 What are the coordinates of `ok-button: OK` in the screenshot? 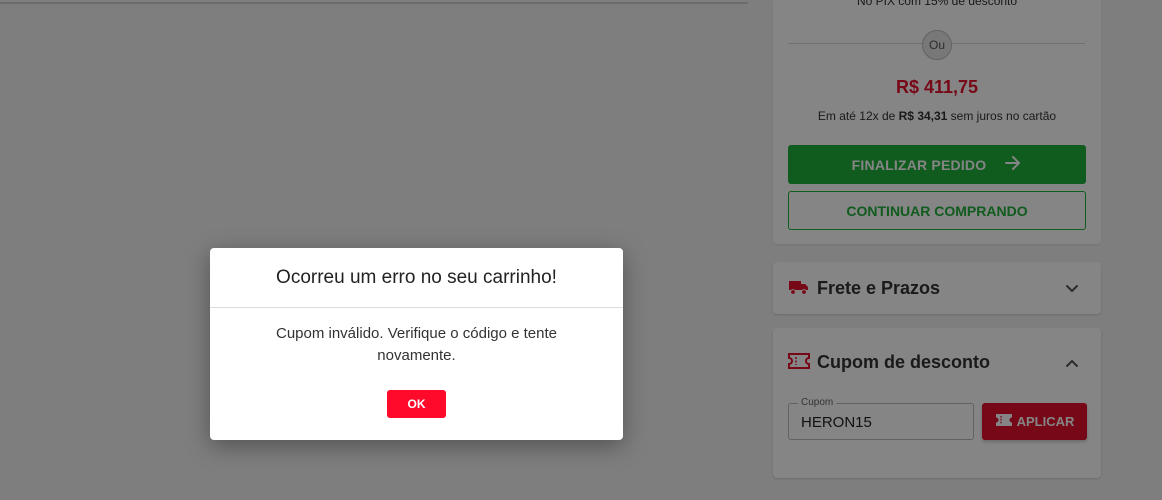 It's located at (416, 404).